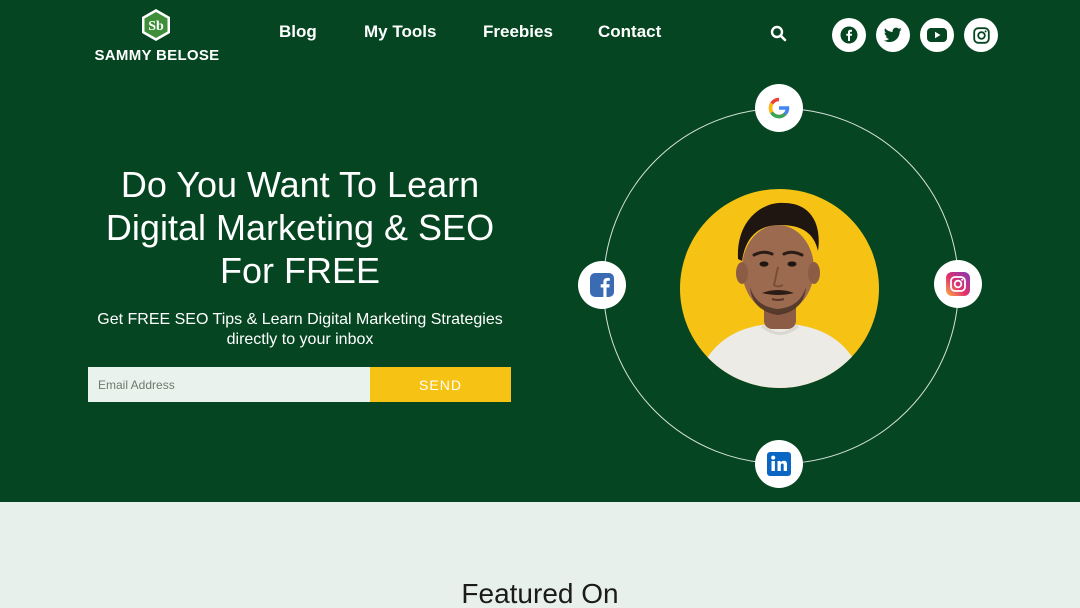  I want to click on google-icon, so click(779, 108).